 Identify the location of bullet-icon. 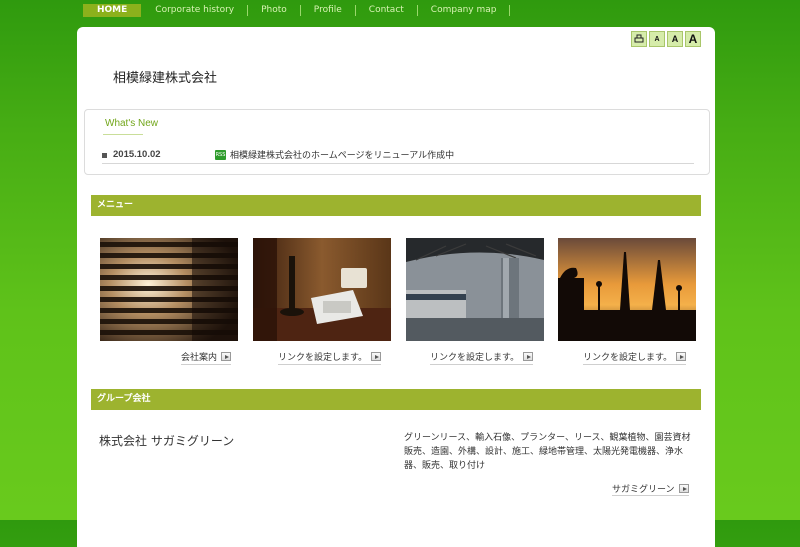
(104, 155).